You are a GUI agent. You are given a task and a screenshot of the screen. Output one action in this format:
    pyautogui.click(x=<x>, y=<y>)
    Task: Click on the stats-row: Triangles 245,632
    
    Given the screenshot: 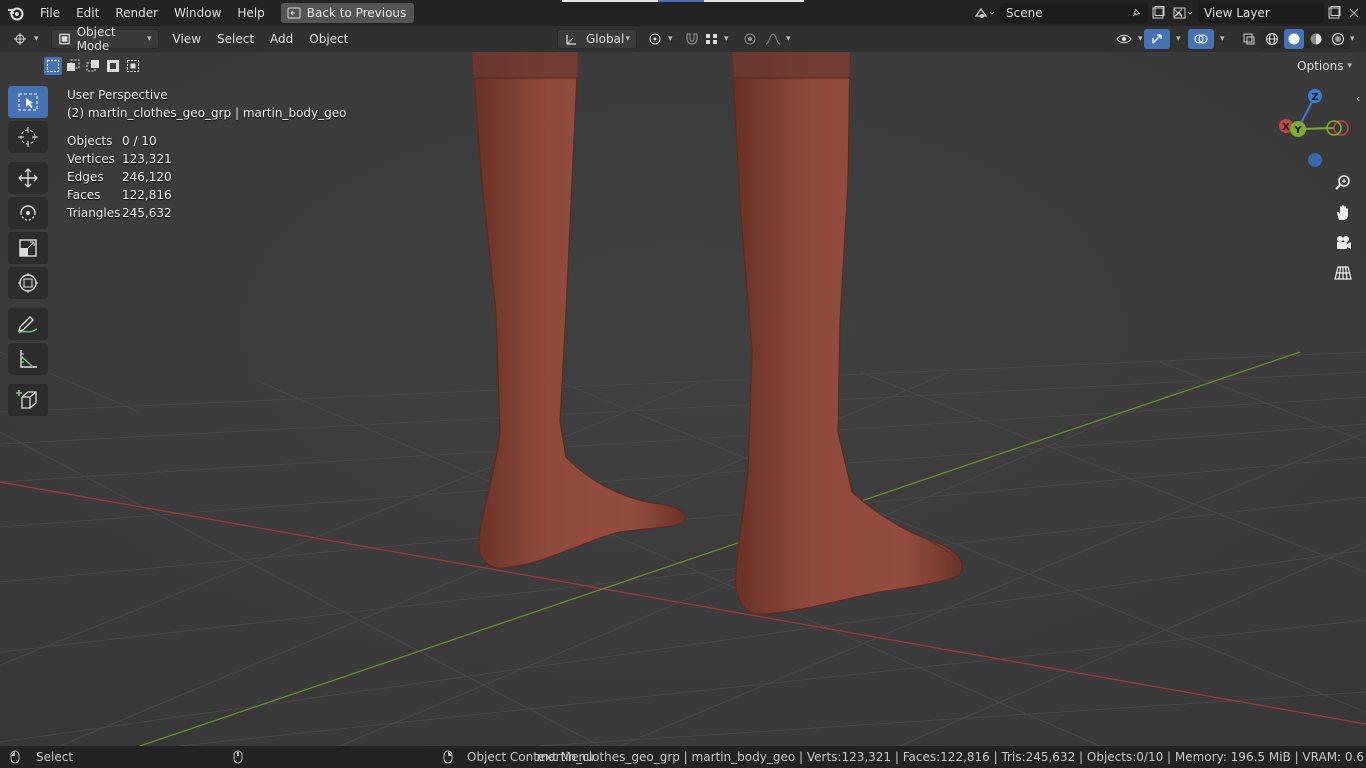 What is the action you would take?
    pyautogui.click(x=119, y=213)
    